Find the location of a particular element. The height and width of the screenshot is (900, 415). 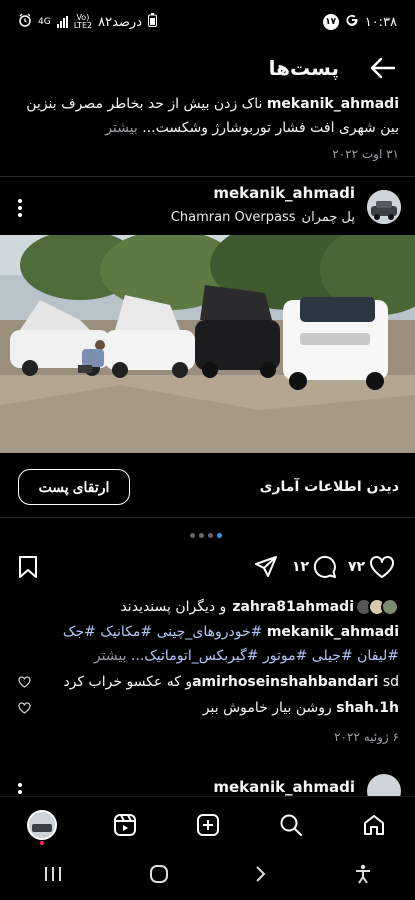

bookmark-icon is located at coordinates (28, 567).